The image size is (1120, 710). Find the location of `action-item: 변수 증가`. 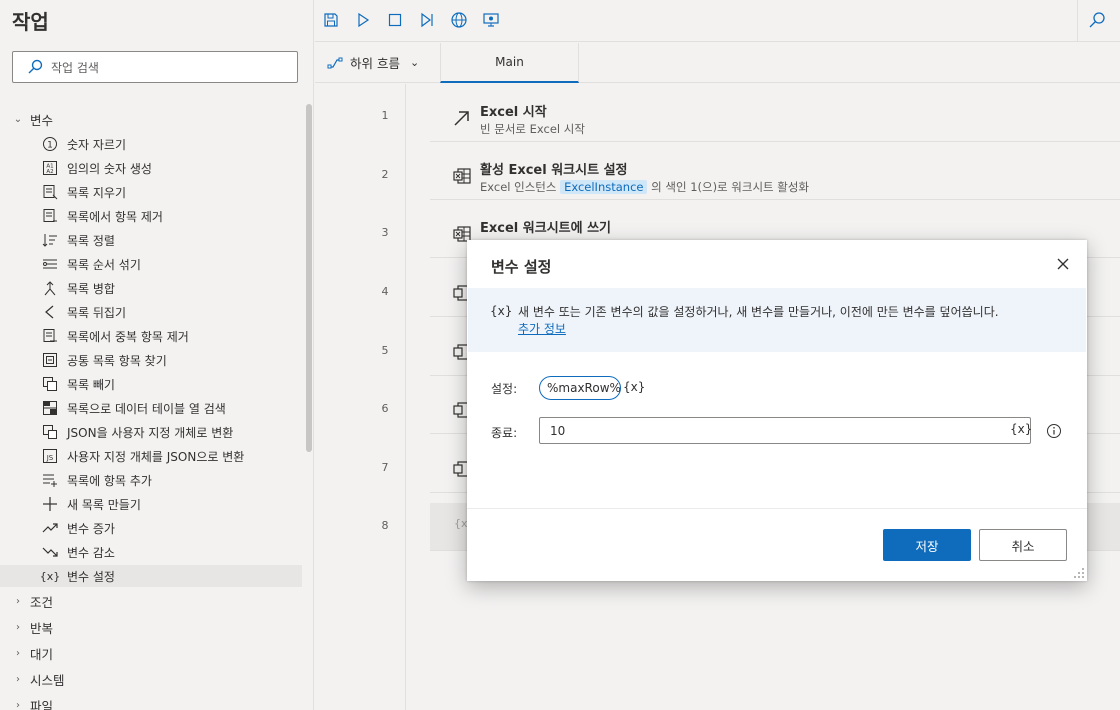

action-item: 변수 증가 is located at coordinates (78, 528).